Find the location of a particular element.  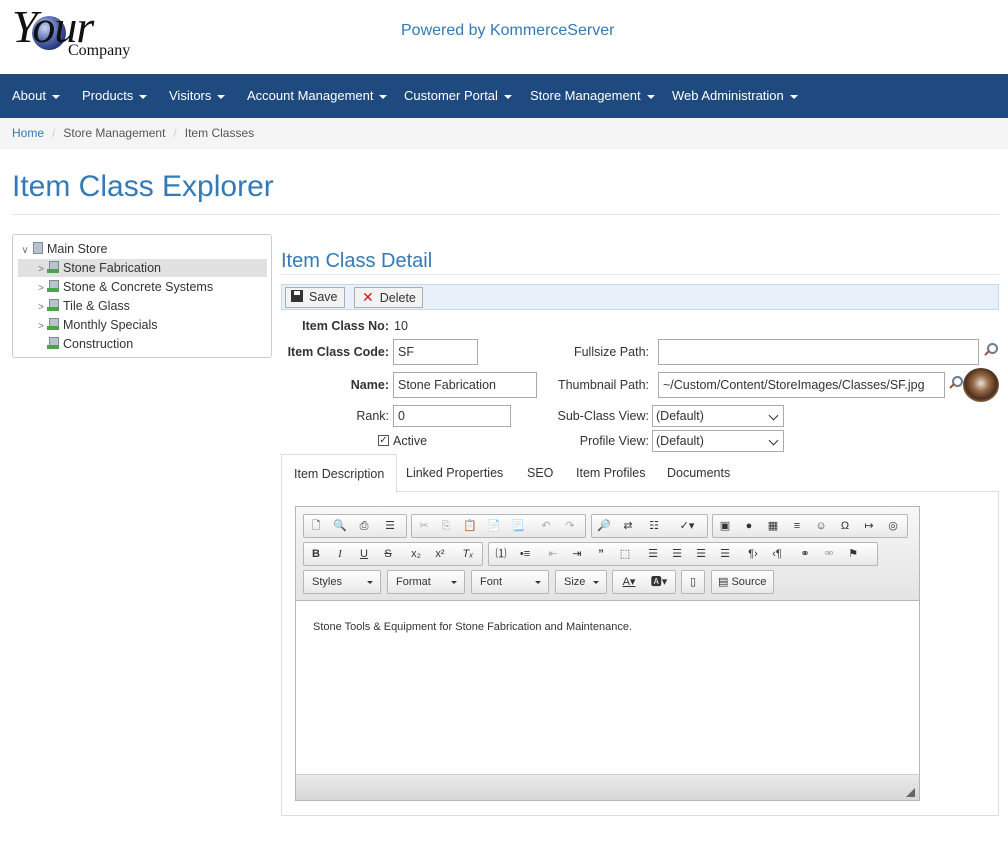

nav-account-management: Account Management is located at coordinates (317, 96).